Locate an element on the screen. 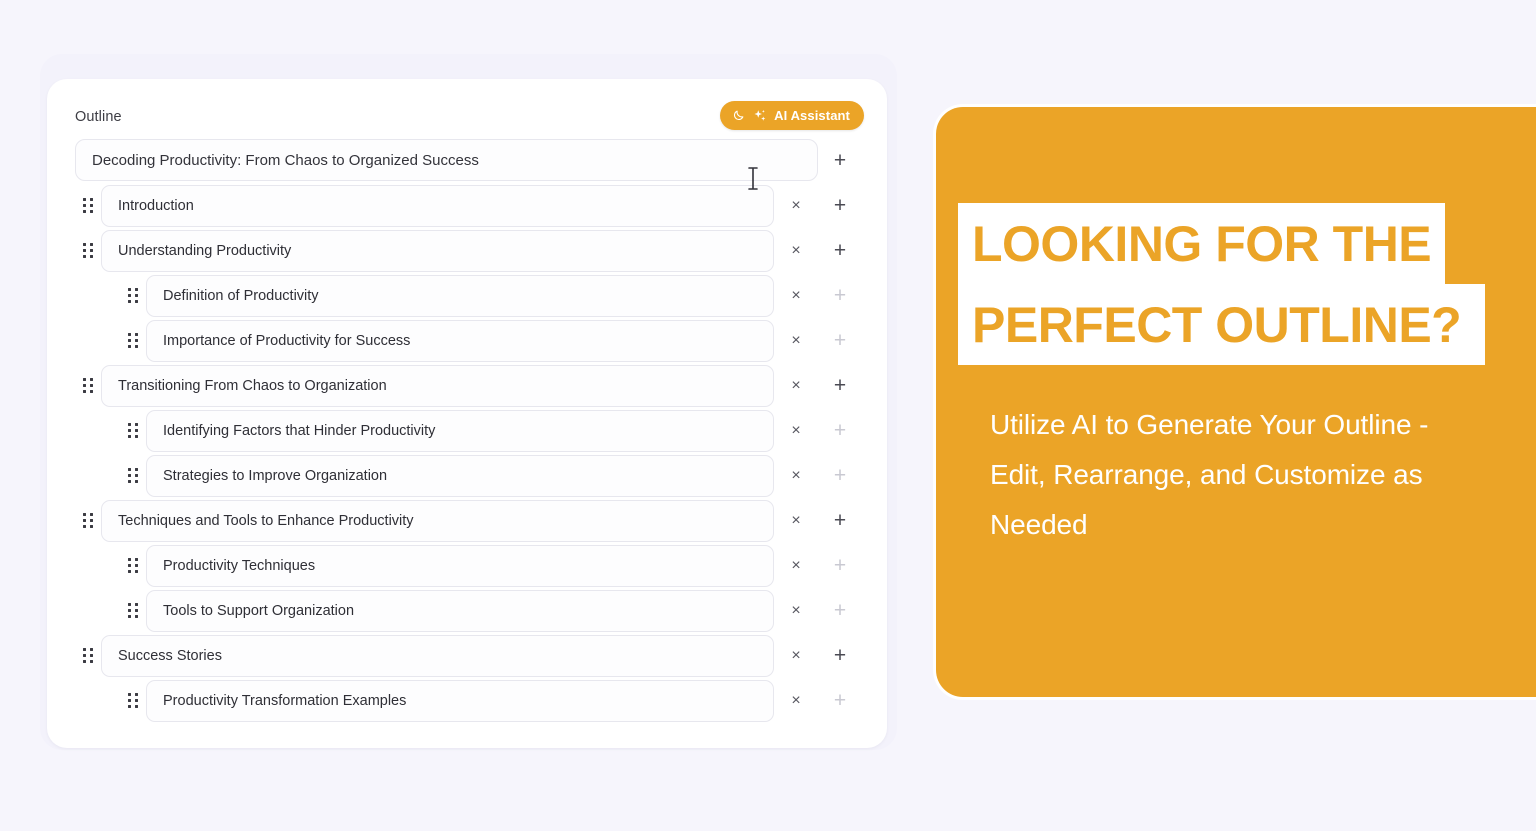 The width and height of the screenshot is (1536, 831). outline-item-input: Success Stories is located at coordinates (437, 655).